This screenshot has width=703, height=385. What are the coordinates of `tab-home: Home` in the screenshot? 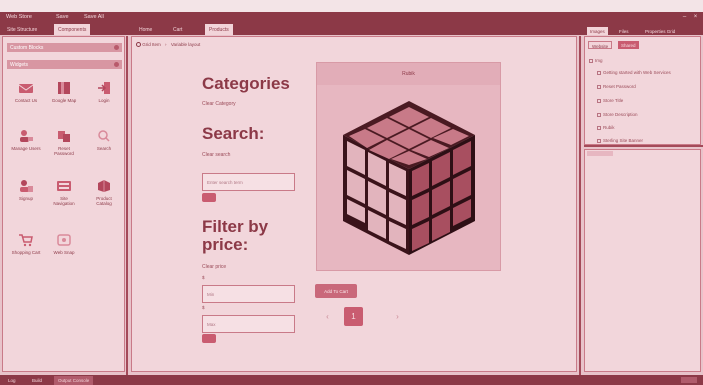 It's located at (145, 29).